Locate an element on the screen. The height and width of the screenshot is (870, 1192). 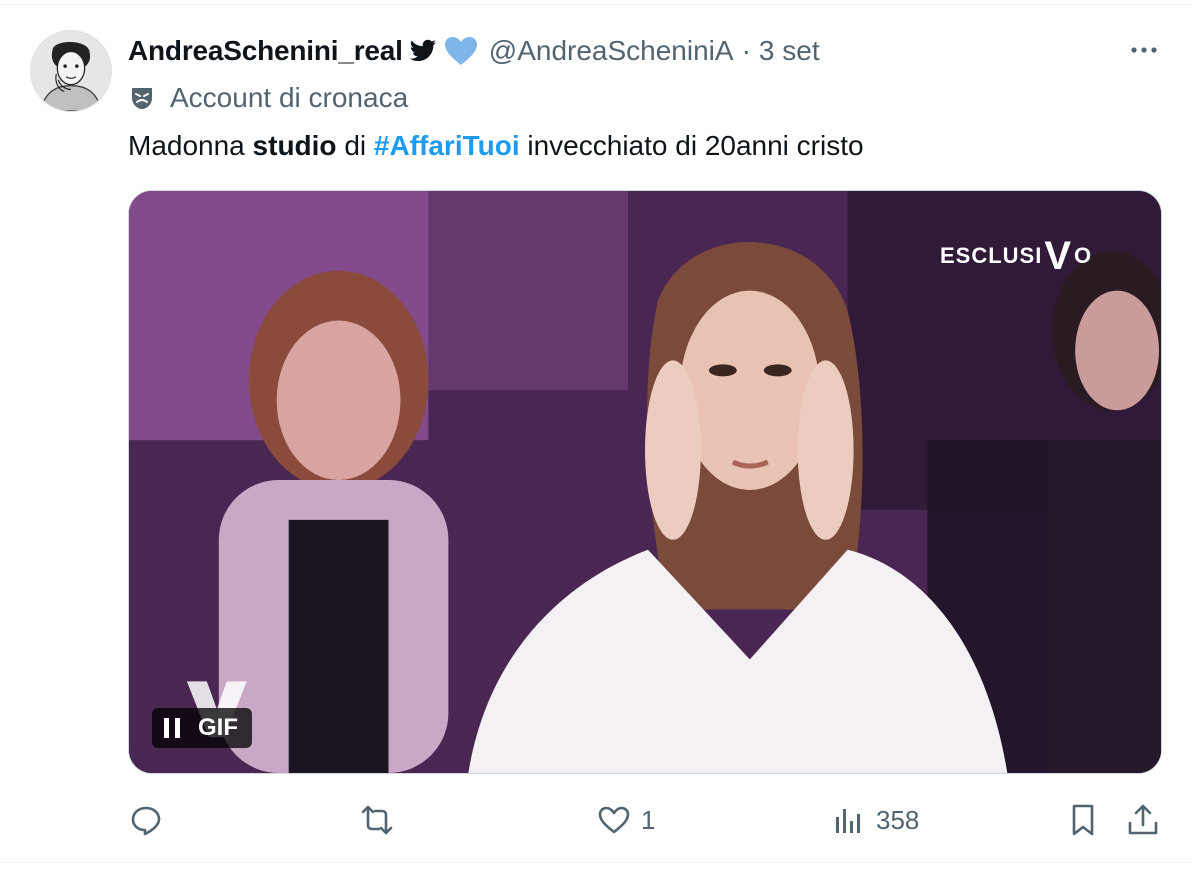
like-button: 1 is located at coordinates (626, 820).